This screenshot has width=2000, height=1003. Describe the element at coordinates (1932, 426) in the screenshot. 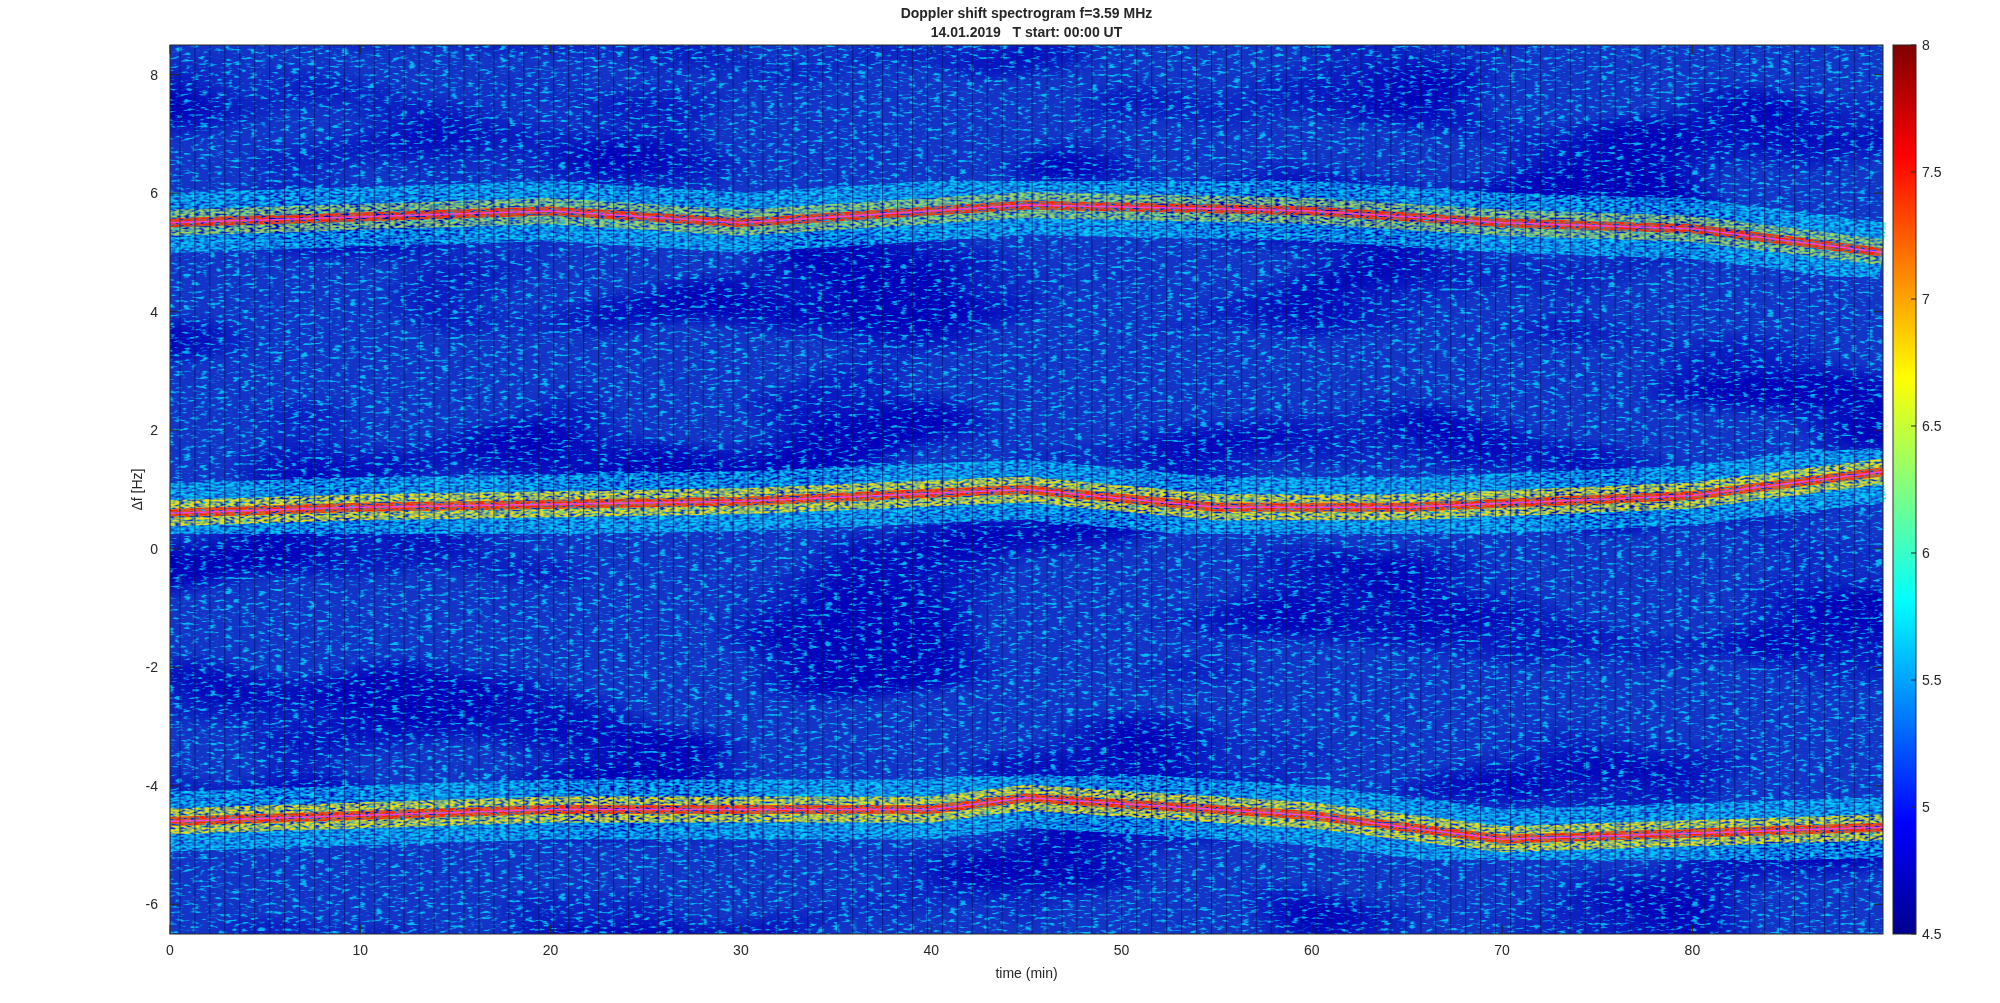

I see `colorbar-tick-label: 6.5` at that location.